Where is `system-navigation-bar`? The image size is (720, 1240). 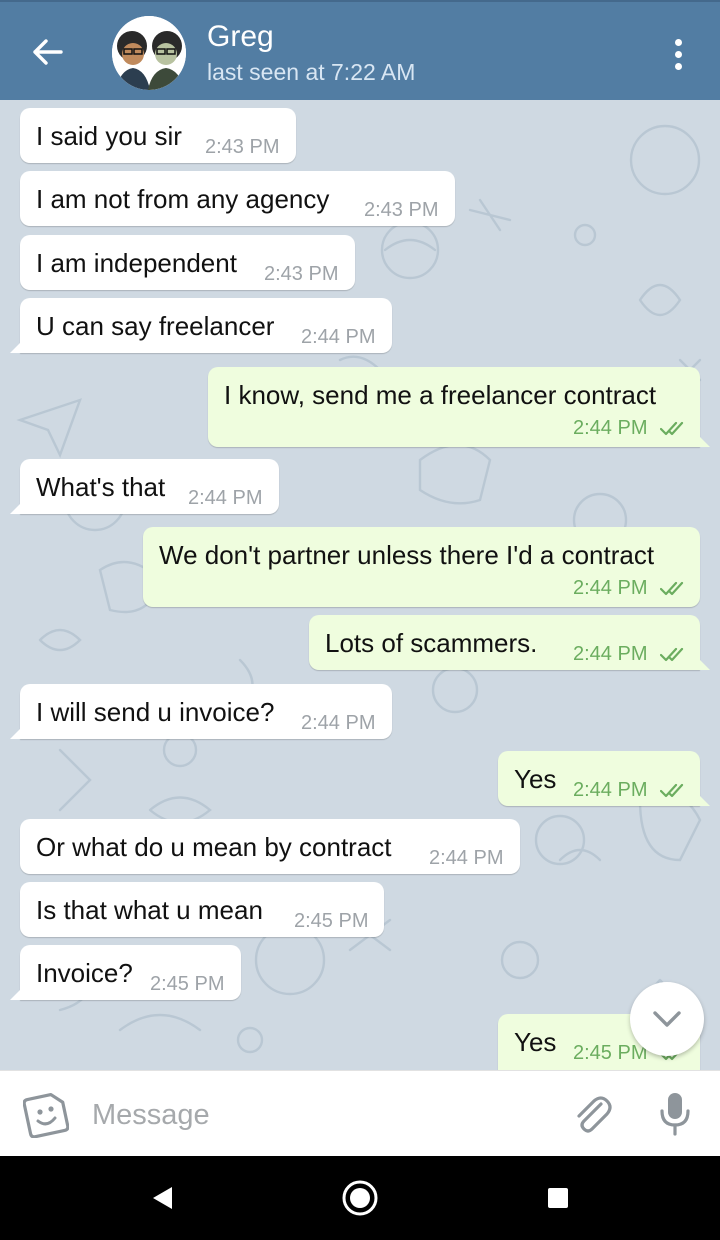
system-navigation-bar is located at coordinates (360, 1198).